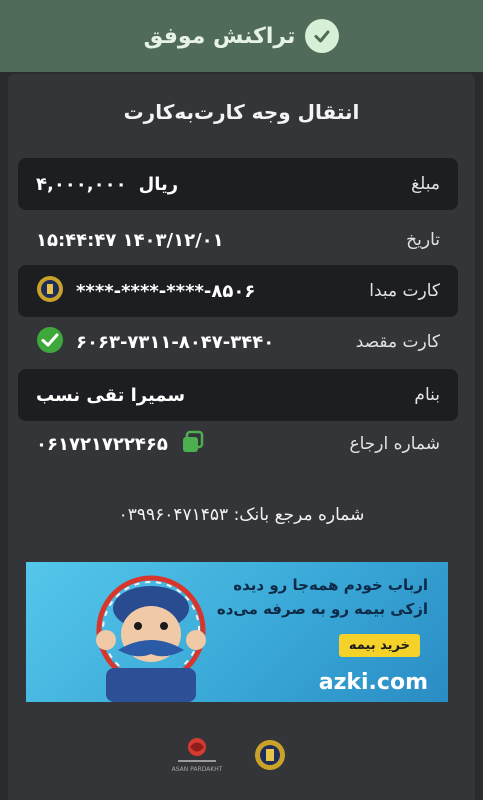 Image resolution: width=483 pixels, height=800 pixels. I want to click on bank-reference: شماره مرجع بانک: ۰۳۹۹۶۰۴۷۱۴۵۳, so click(241, 515).